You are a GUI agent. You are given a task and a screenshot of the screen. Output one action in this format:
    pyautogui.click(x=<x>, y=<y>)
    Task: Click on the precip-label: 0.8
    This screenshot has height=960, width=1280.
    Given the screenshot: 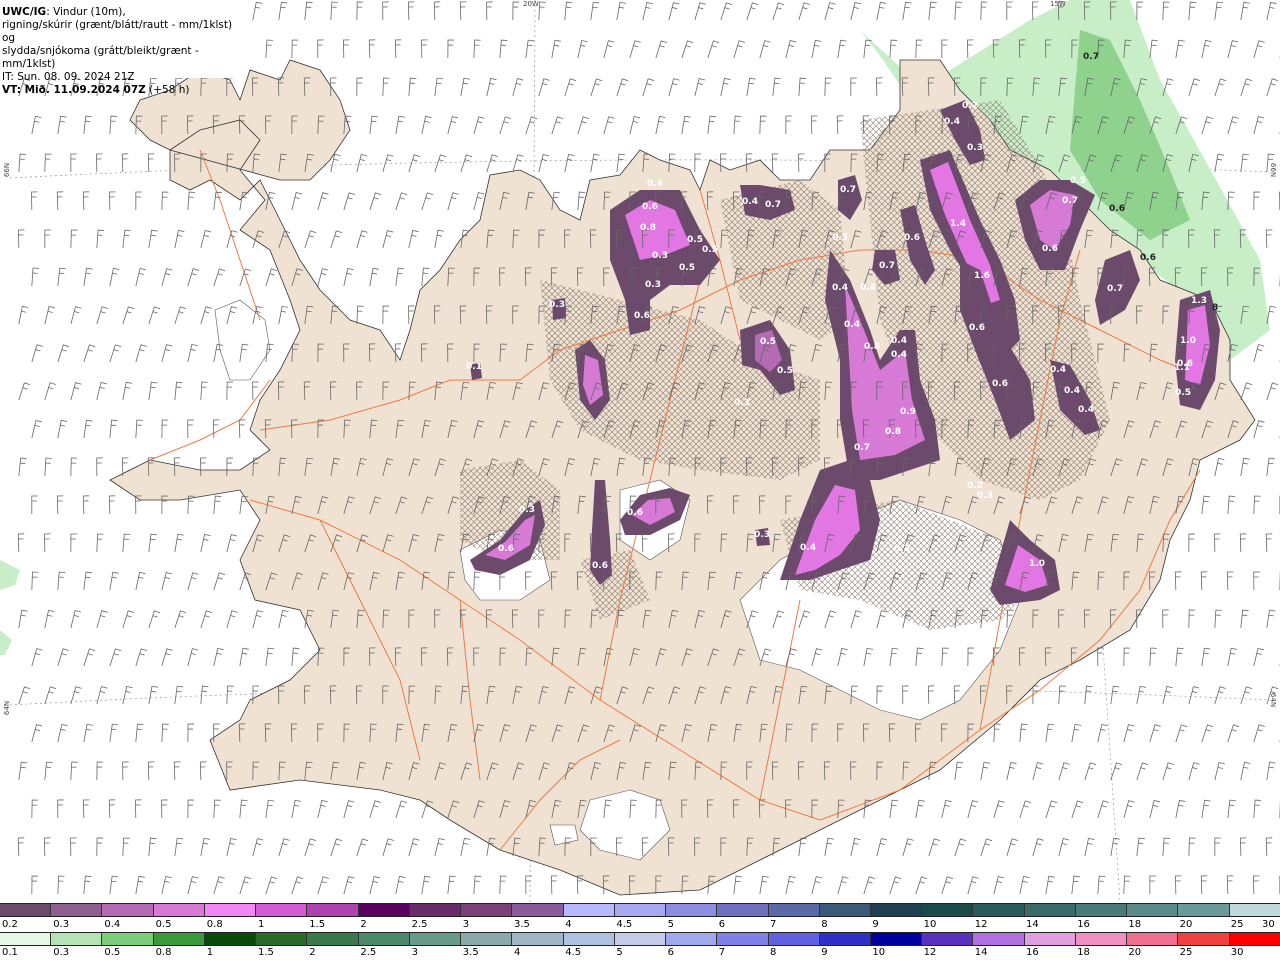 What is the action you would take?
    pyautogui.click(x=872, y=347)
    